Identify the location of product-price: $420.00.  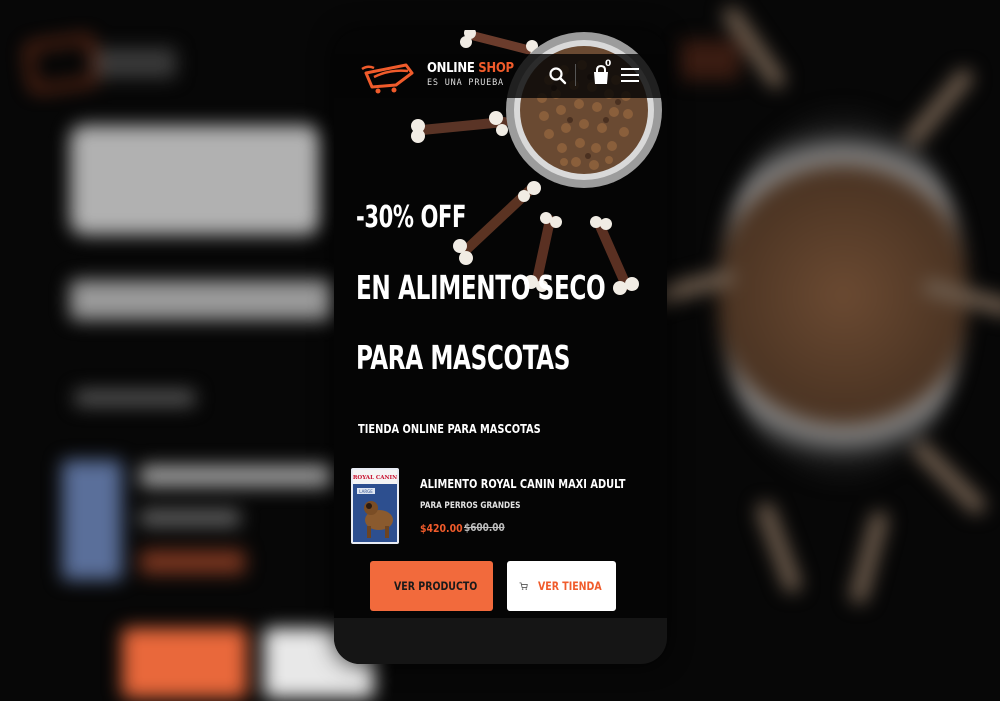
(441, 528).